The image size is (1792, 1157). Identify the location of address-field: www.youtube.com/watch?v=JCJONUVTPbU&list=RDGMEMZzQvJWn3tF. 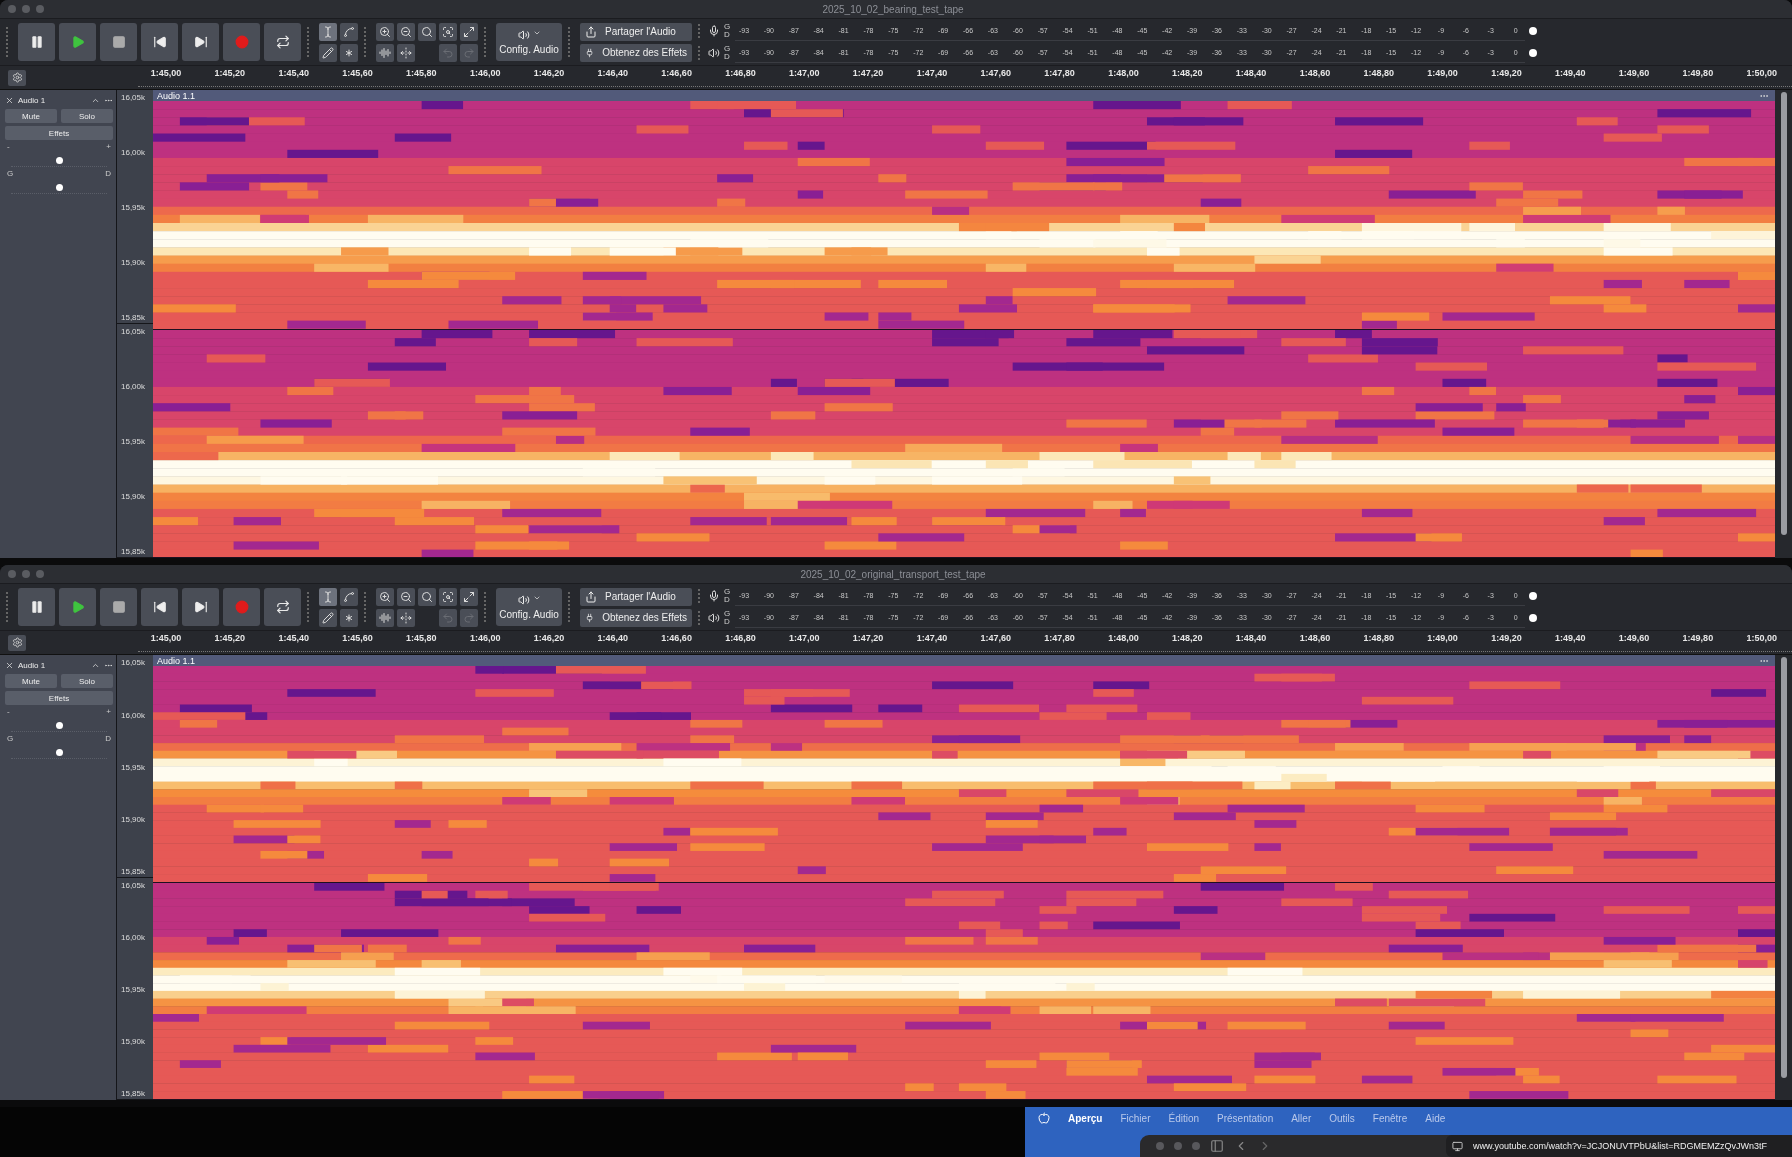
(1619, 1146).